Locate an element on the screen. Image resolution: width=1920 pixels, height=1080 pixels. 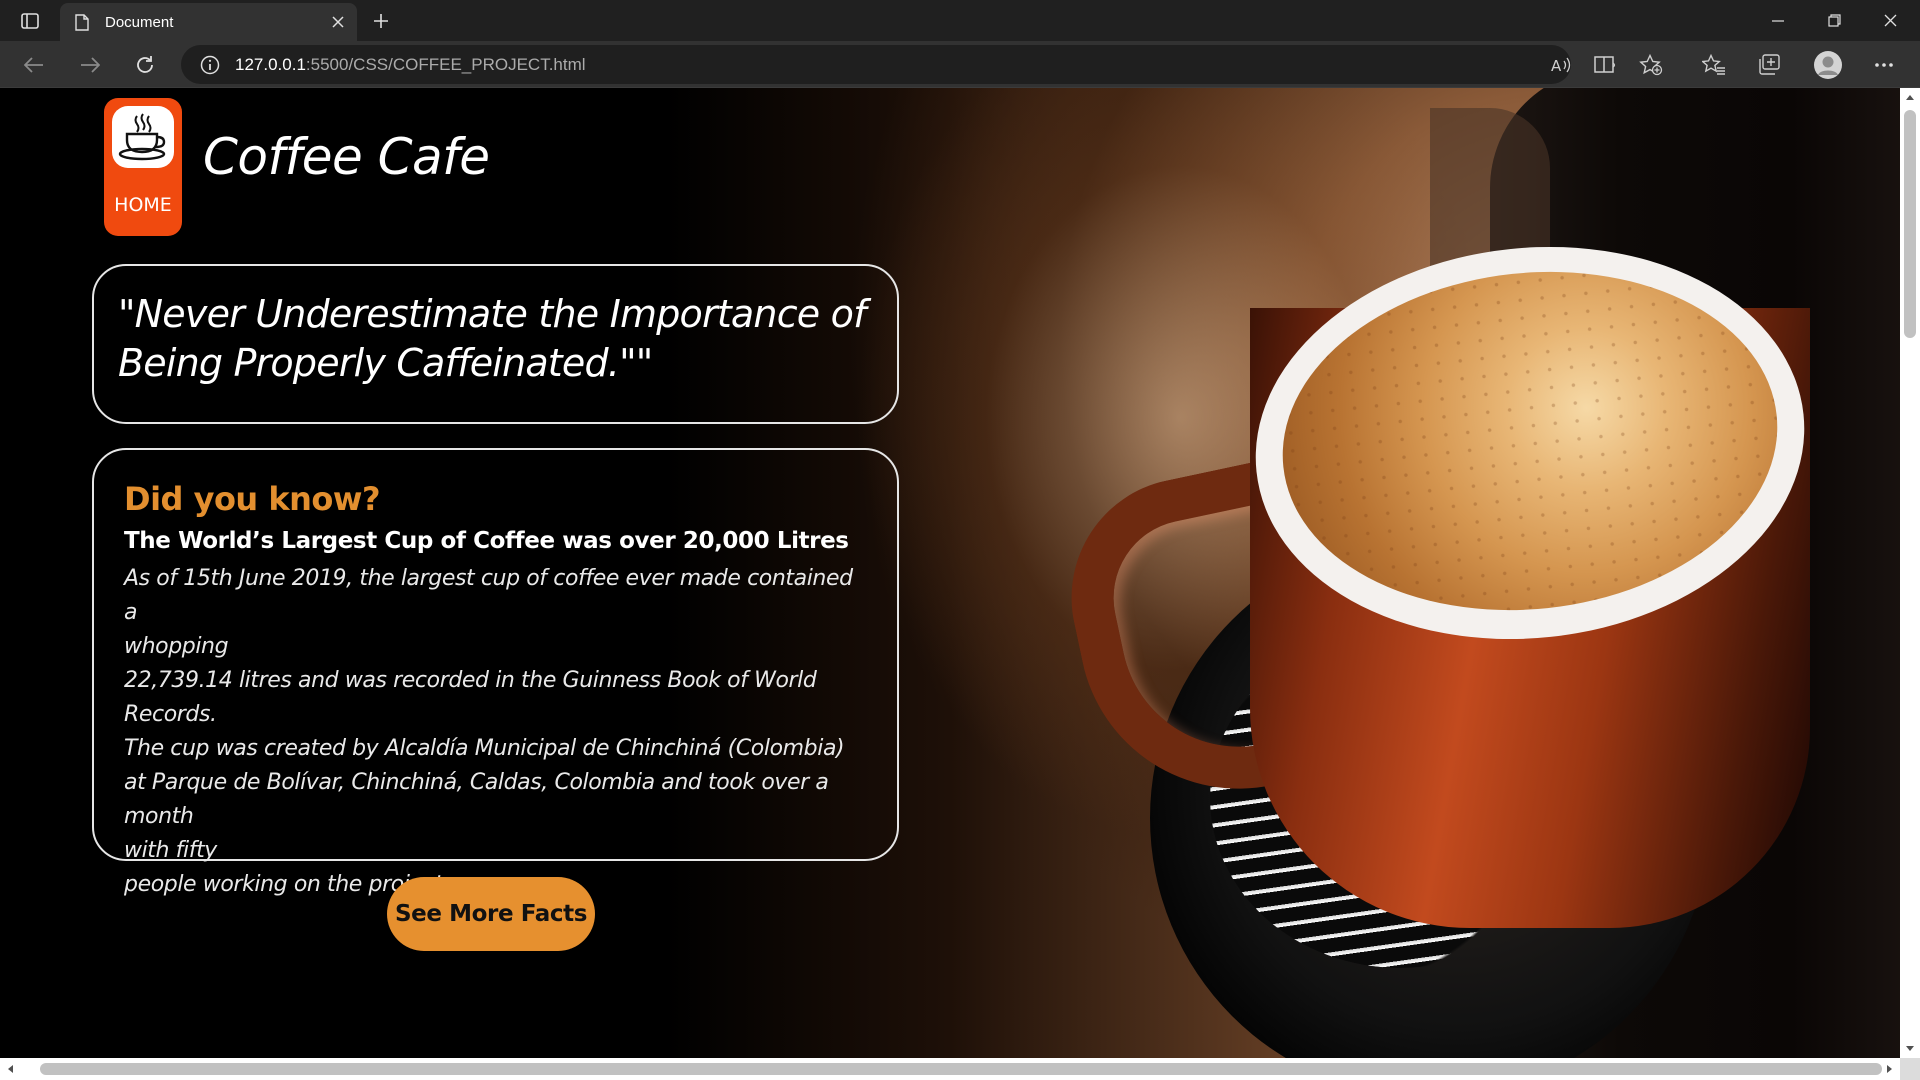
more-icon is located at coordinates (1884, 65).